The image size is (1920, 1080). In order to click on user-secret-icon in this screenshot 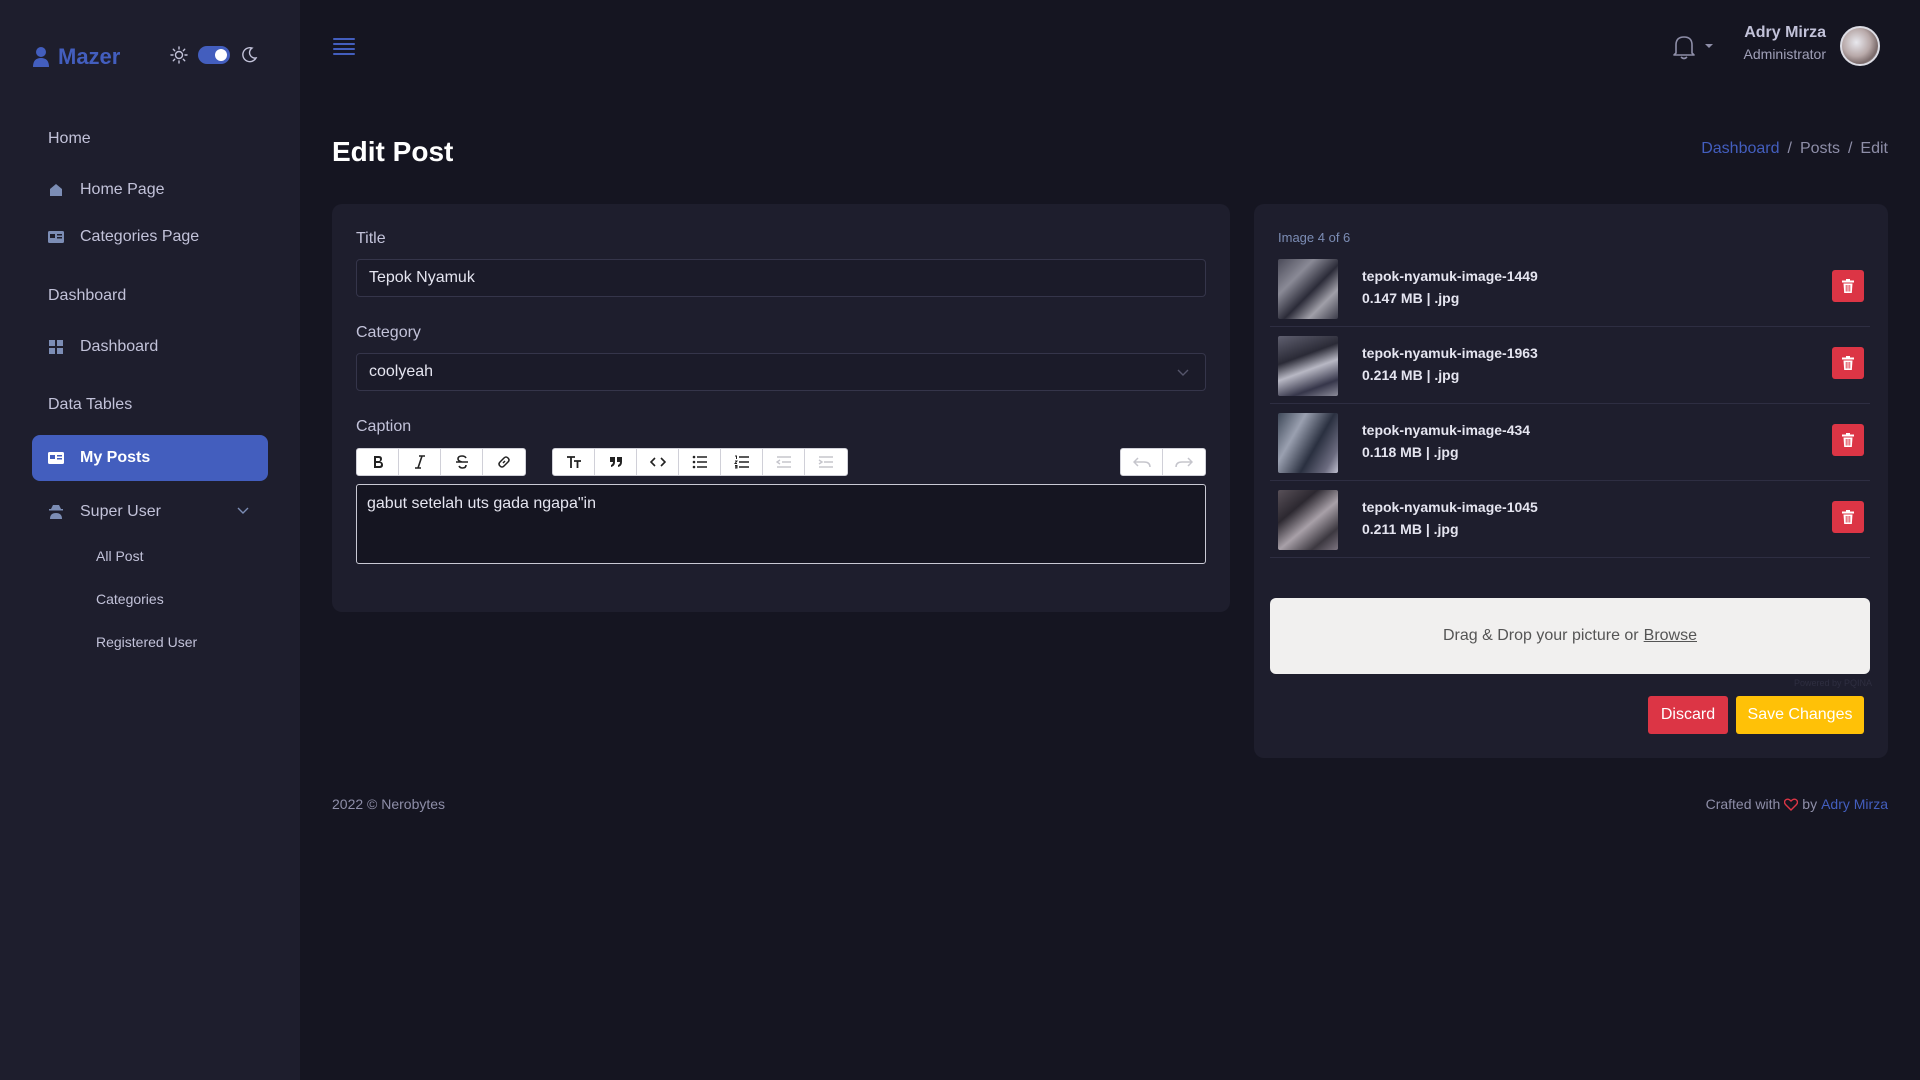, I will do `click(56, 512)`.